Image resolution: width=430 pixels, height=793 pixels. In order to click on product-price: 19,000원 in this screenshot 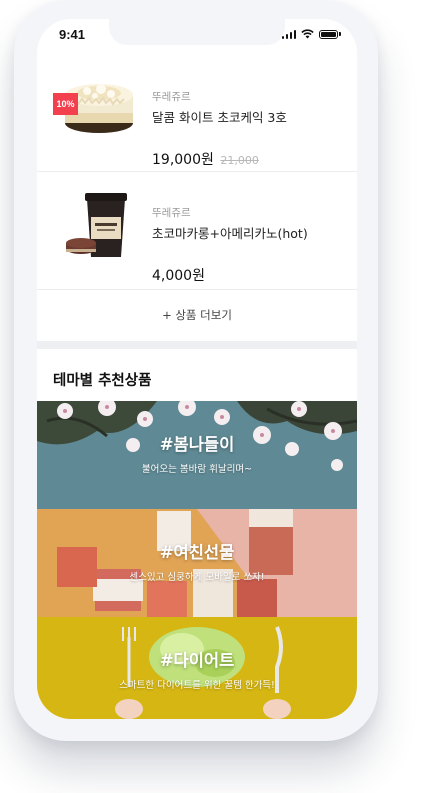, I will do `click(183, 160)`.